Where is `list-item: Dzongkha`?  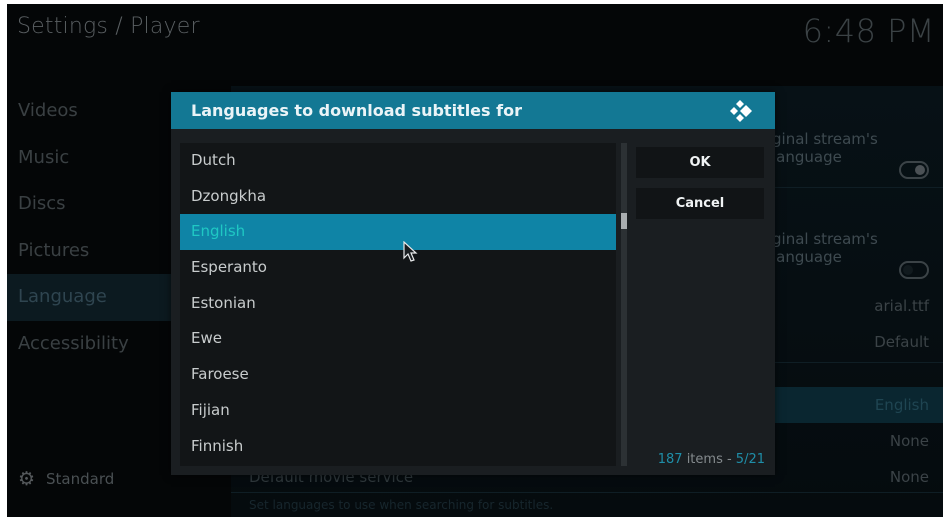
list-item: Dzongkha is located at coordinates (398, 197).